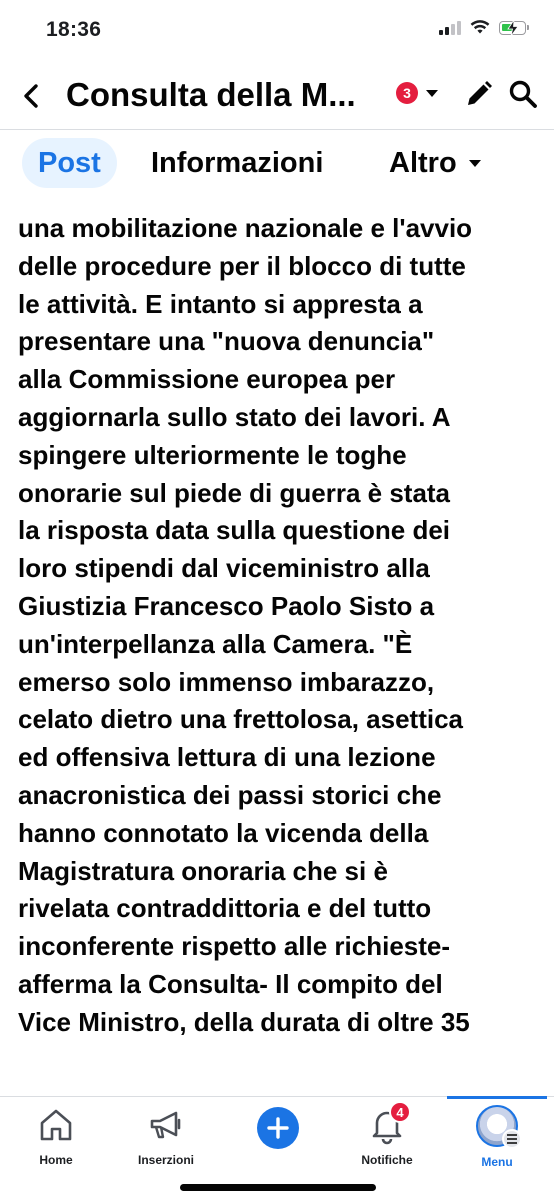  I want to click on post-text-line: ed offensiva lettura di una lezione, so click(227, 757).